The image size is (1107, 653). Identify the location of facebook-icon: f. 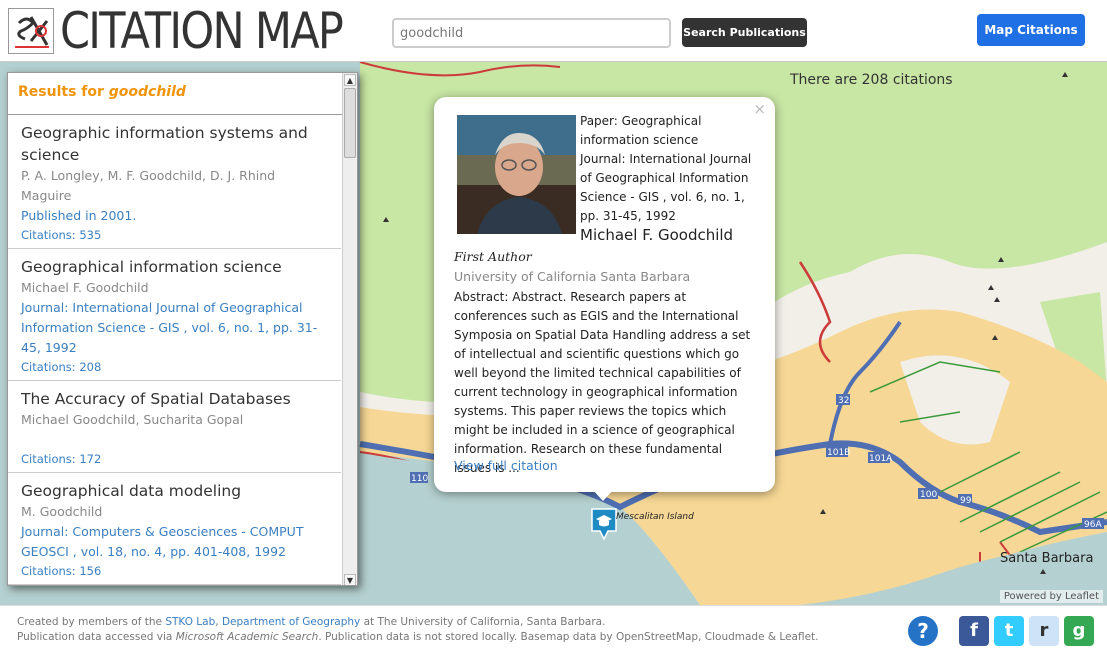
(974, 631).